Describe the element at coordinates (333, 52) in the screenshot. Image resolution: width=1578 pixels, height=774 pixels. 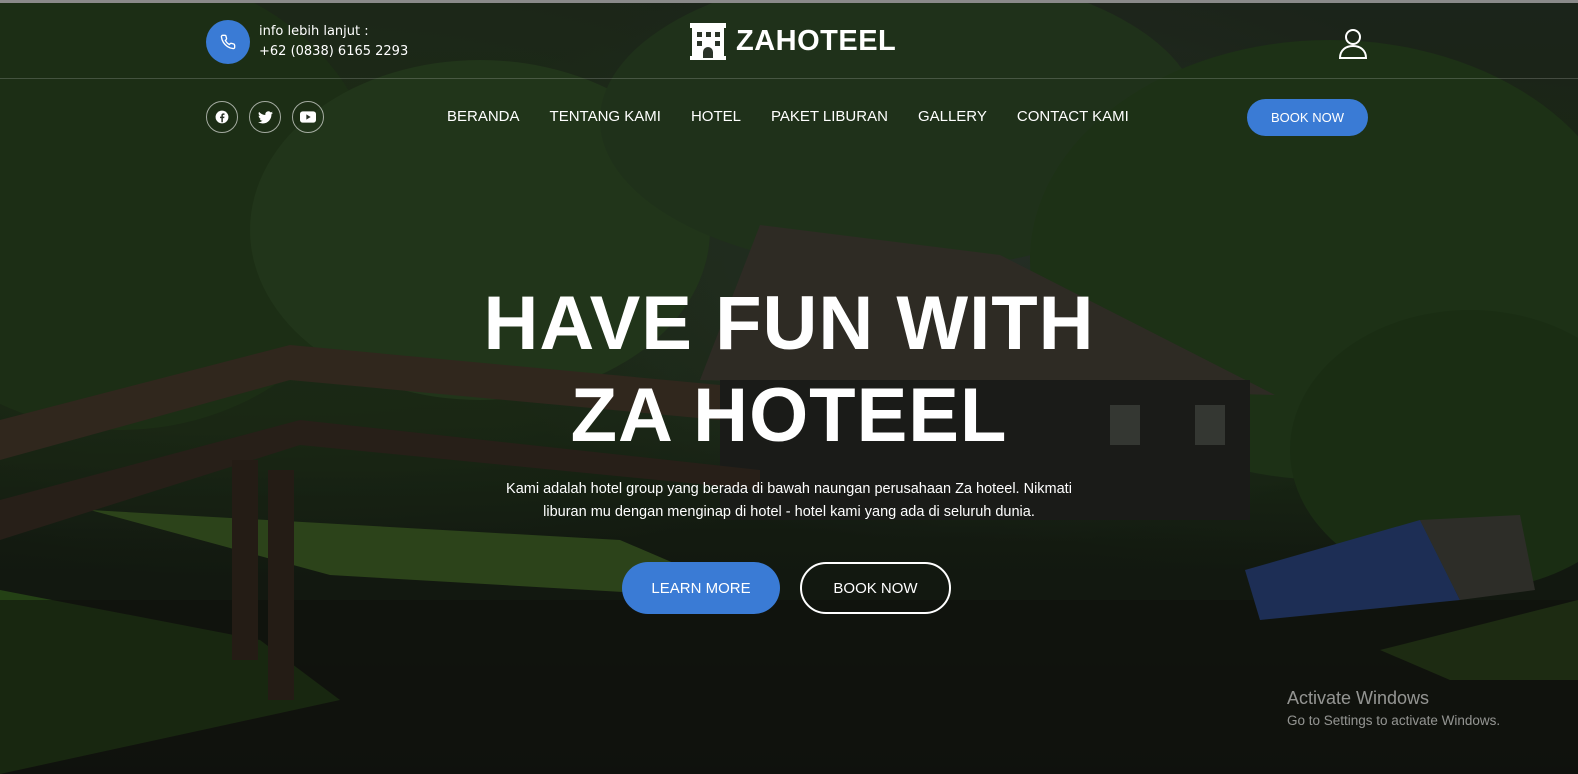
I see `contact-phone: +62 (0838) 6165 2293` at that location.